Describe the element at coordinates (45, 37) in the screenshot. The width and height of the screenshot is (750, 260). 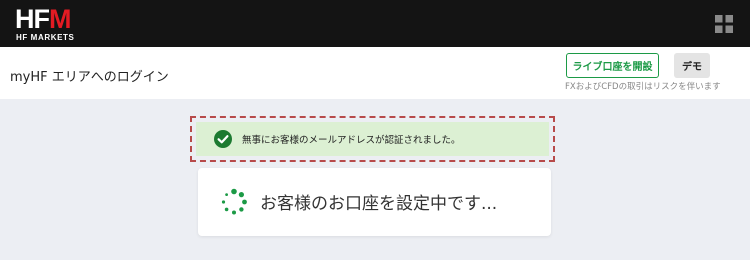
I see `logo-subtitle: HF MARKETS` at that location.